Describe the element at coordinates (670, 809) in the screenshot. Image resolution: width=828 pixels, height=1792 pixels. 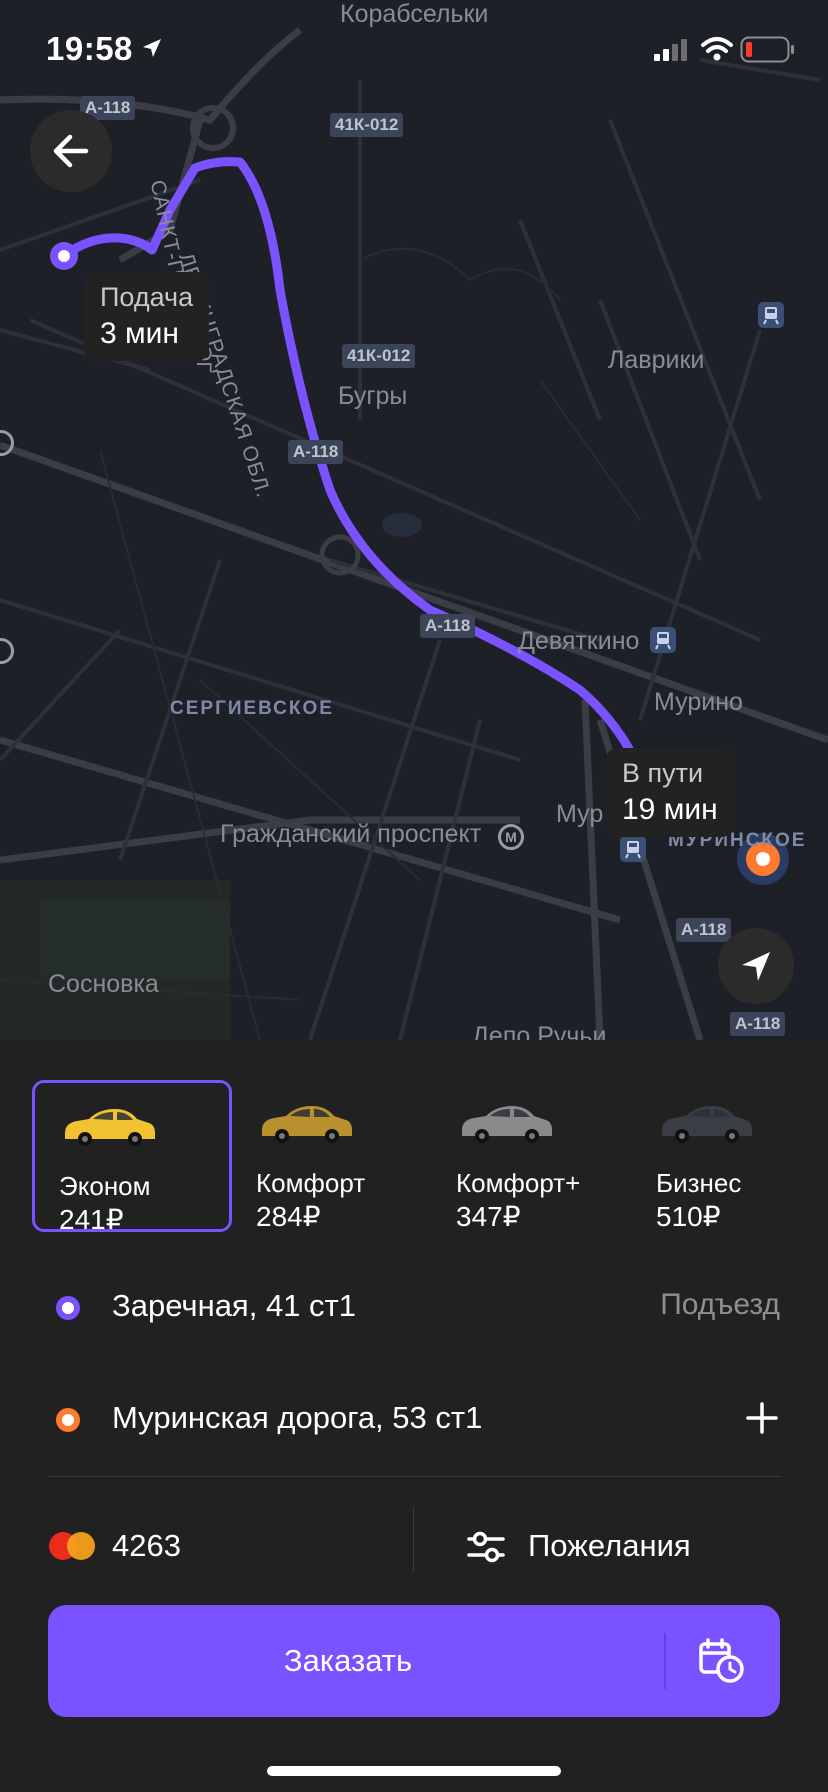
I see `route-eta-value: 19 мин` at that location.